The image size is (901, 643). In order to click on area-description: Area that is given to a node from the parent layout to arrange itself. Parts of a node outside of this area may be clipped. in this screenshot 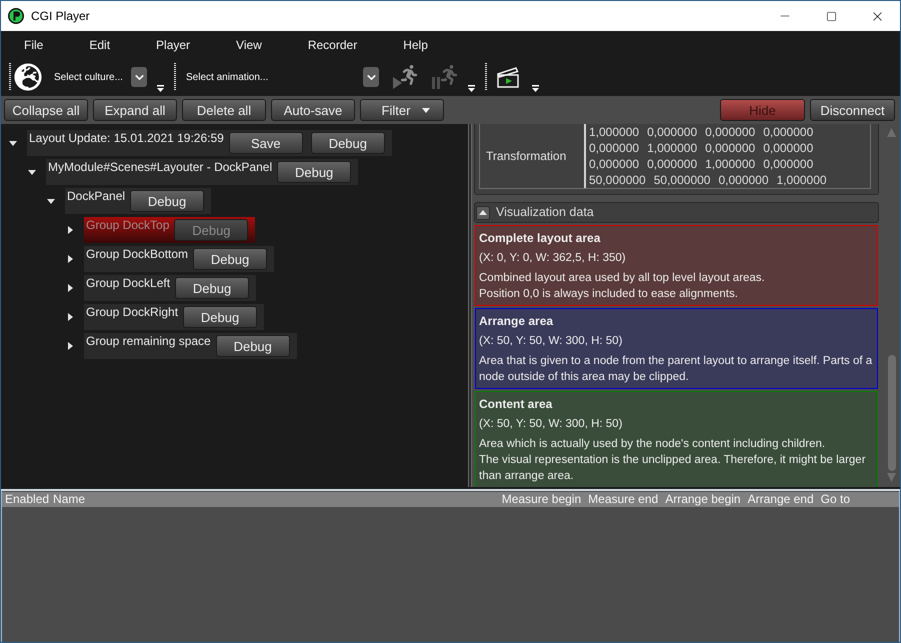, I will do `click(676, 369)`.